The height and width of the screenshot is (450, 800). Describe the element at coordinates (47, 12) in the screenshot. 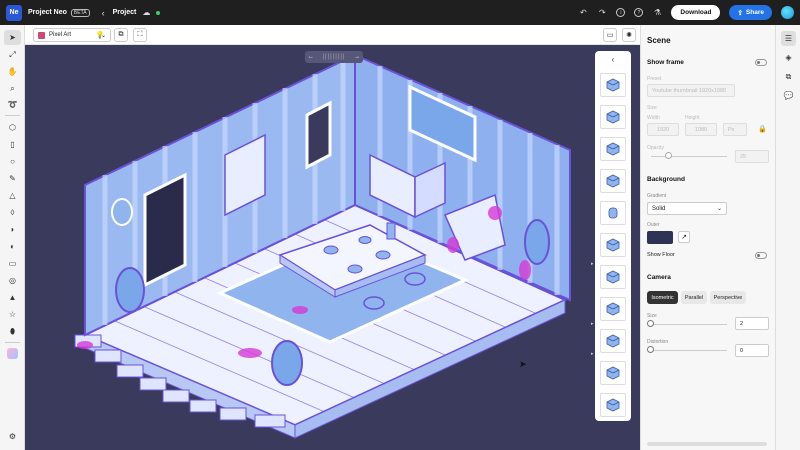

I see `app-name: Project Neo` at that location.